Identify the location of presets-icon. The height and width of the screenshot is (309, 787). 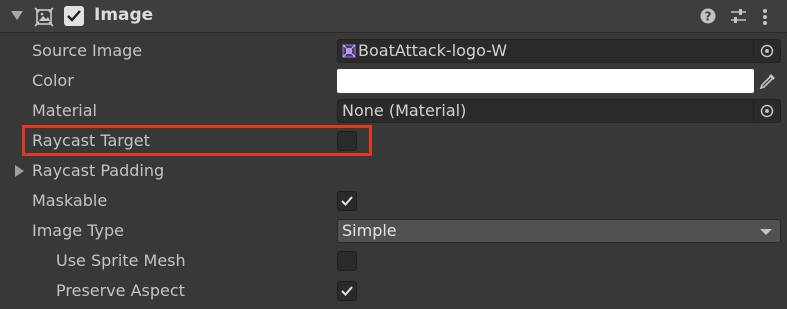
(738, 16).